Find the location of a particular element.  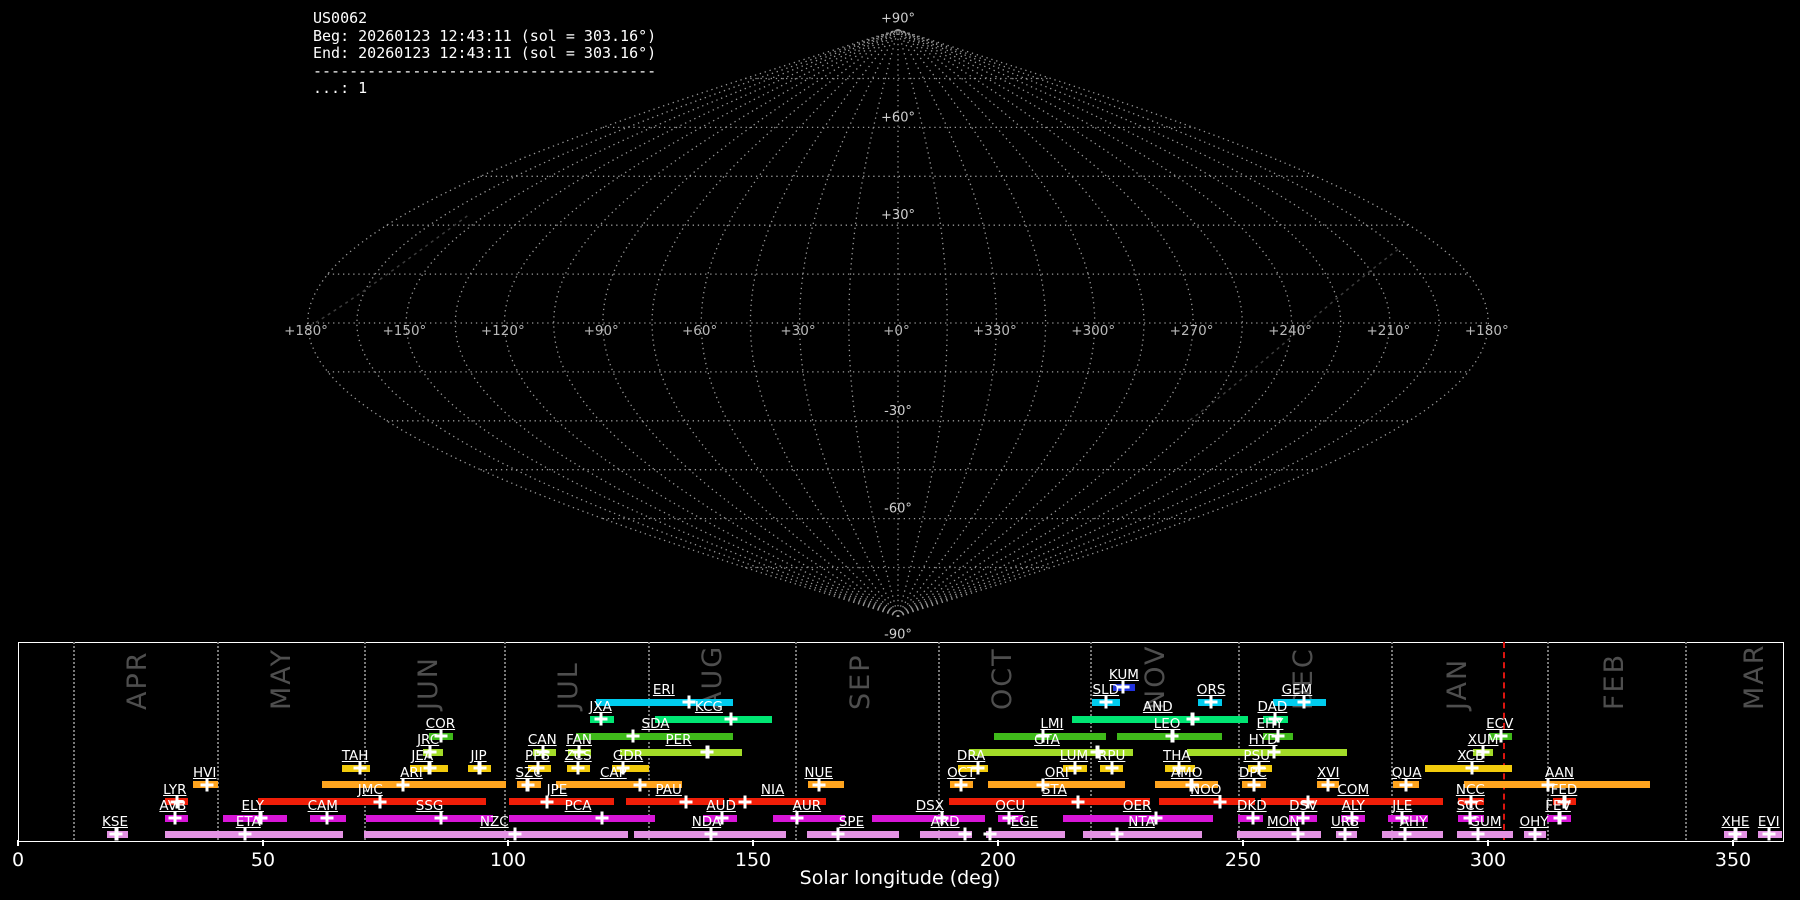

month-label: APR is located at coordinates (138, 680).